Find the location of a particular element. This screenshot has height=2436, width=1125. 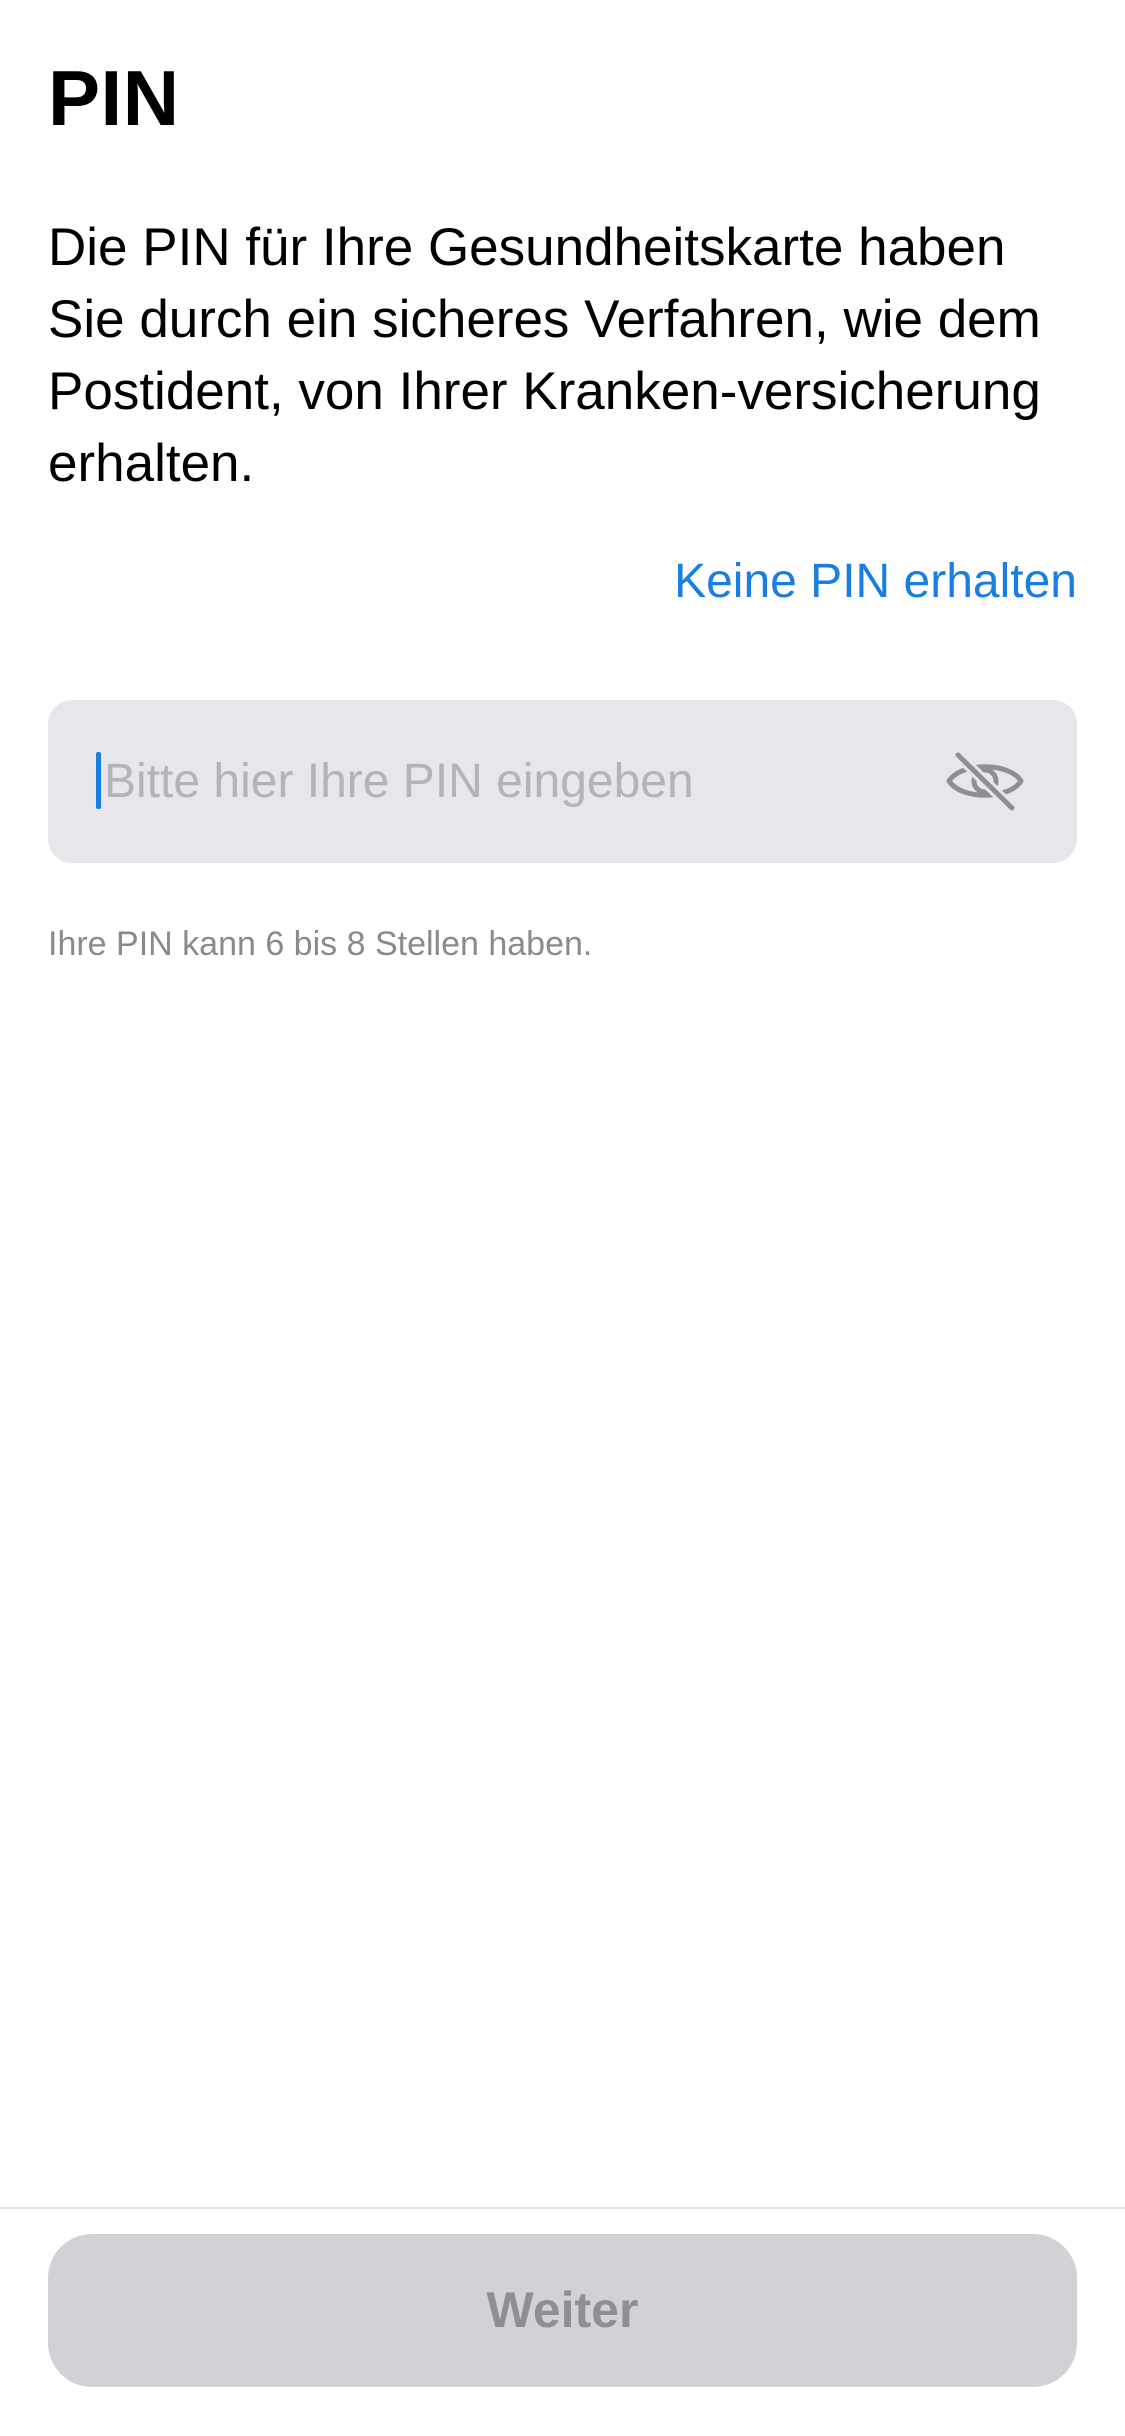

pin-length-hint: Ihre PIN kann 6 bis 8 Stellen haben. is located at coordinates (320, 944).